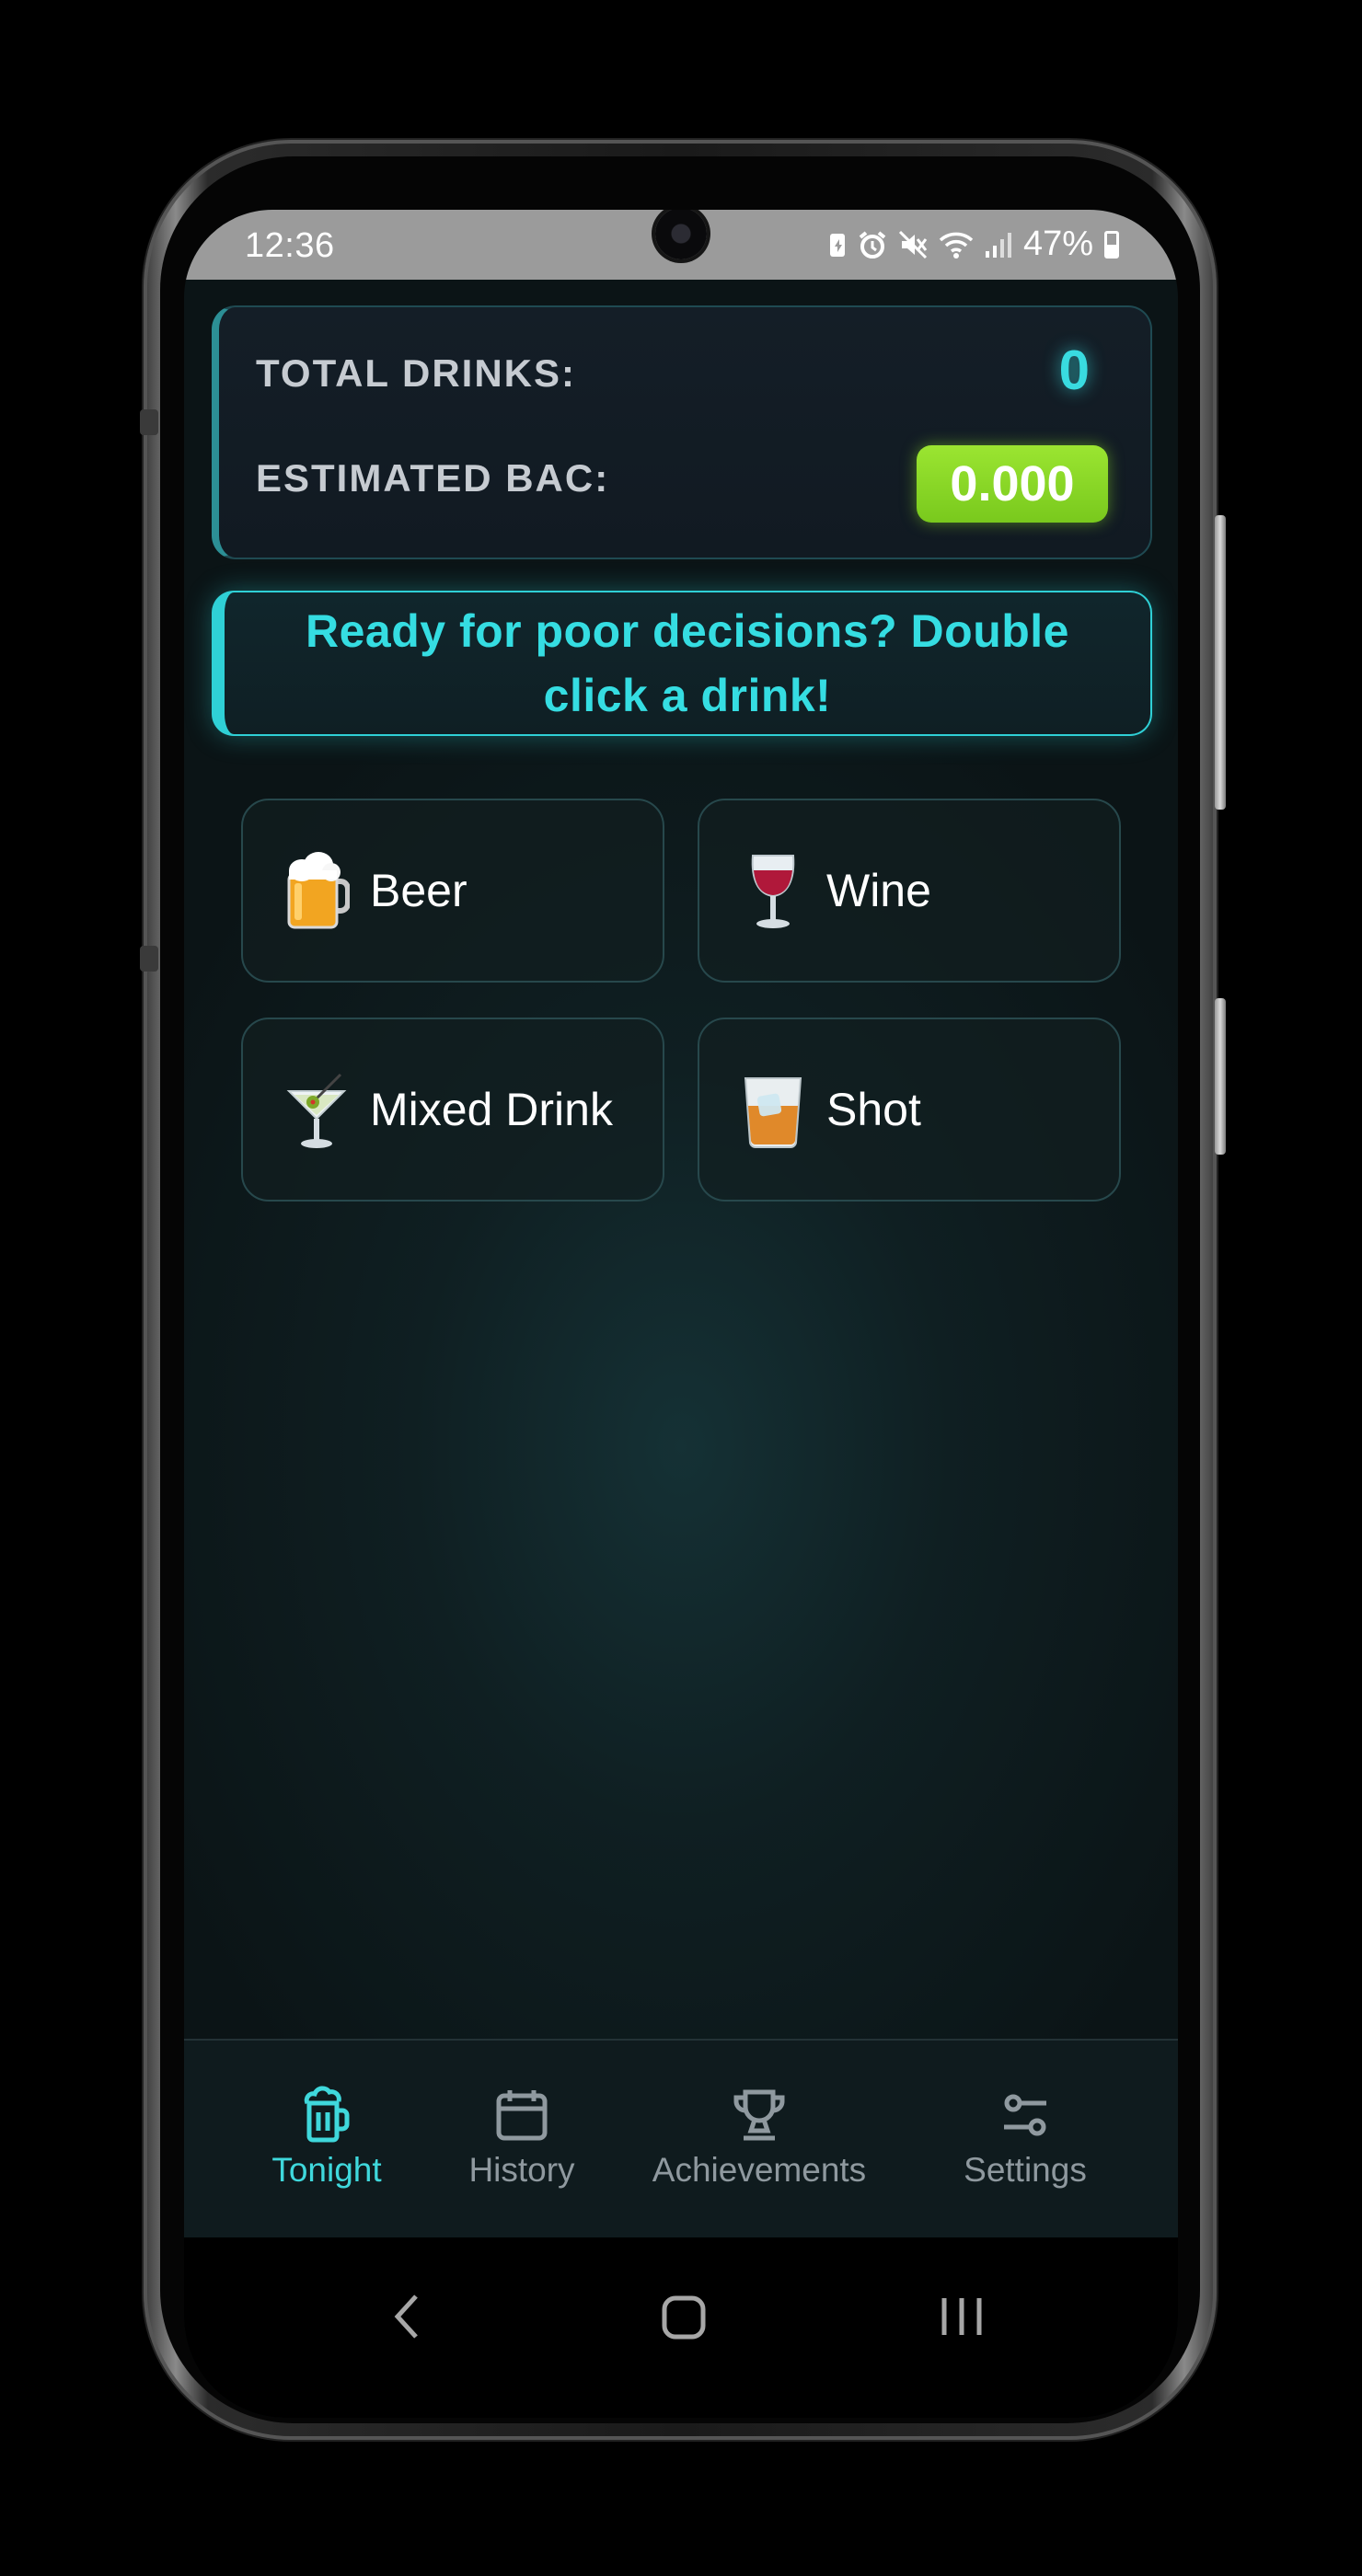 The image size is (1362, 2576). I want to click on nav-label-settings: Settings, so click(1025, 2170).